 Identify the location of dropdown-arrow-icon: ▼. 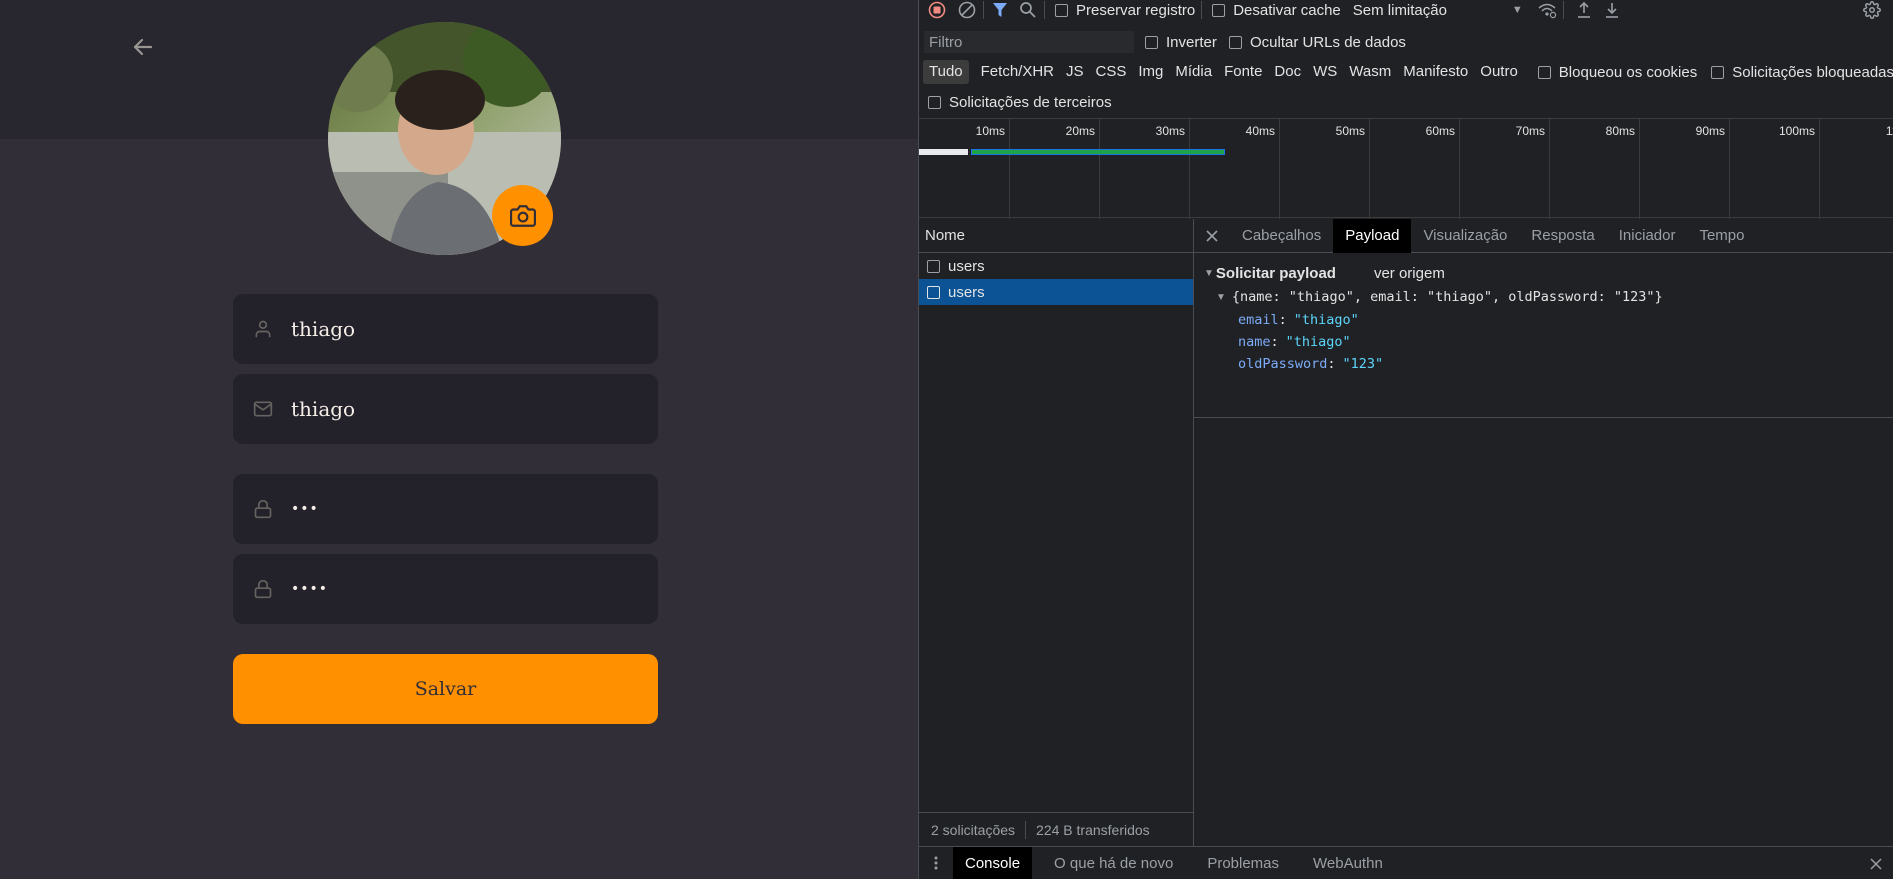
(1517, 10).